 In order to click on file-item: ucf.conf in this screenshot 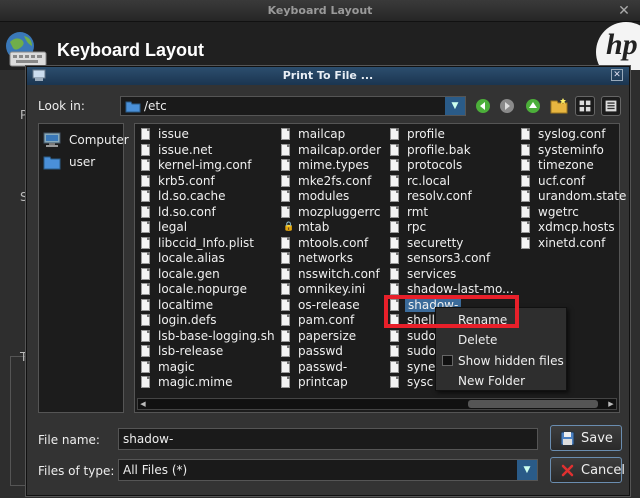, I will do `click(580, 182)`.